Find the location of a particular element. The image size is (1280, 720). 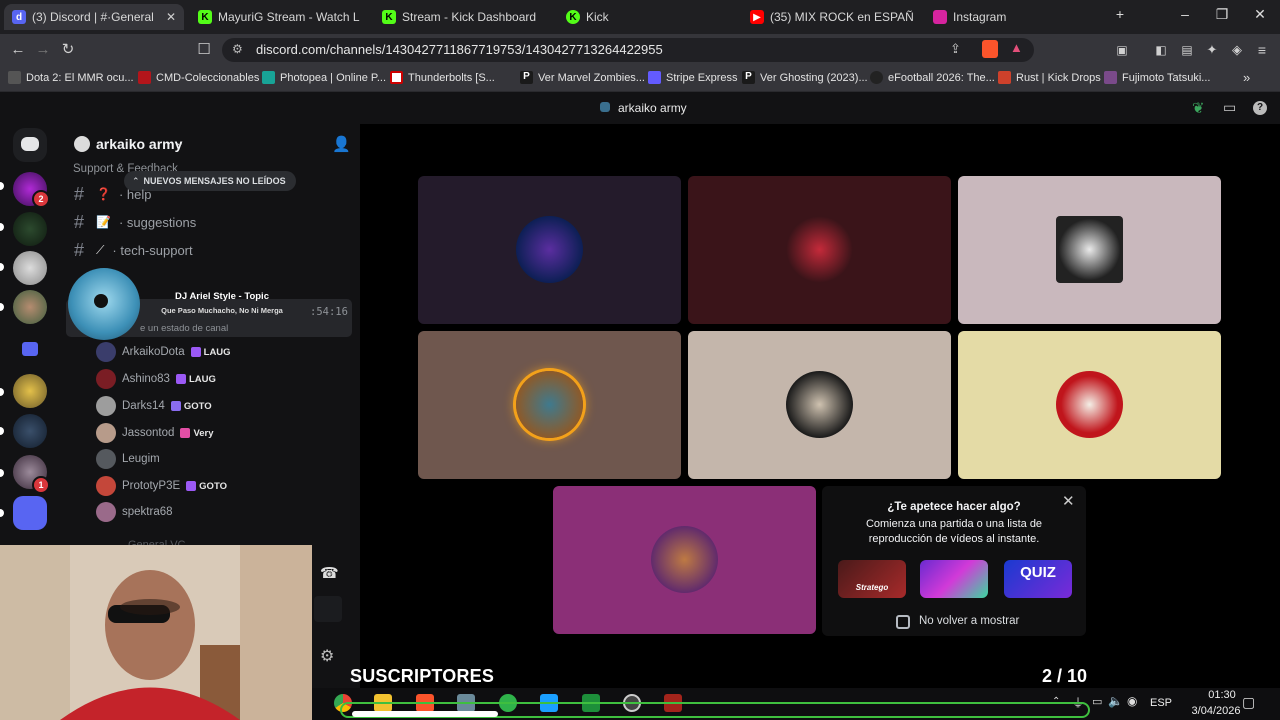

voice-member: ArkaikoDota LAUG is located at coordinates (163, 352).